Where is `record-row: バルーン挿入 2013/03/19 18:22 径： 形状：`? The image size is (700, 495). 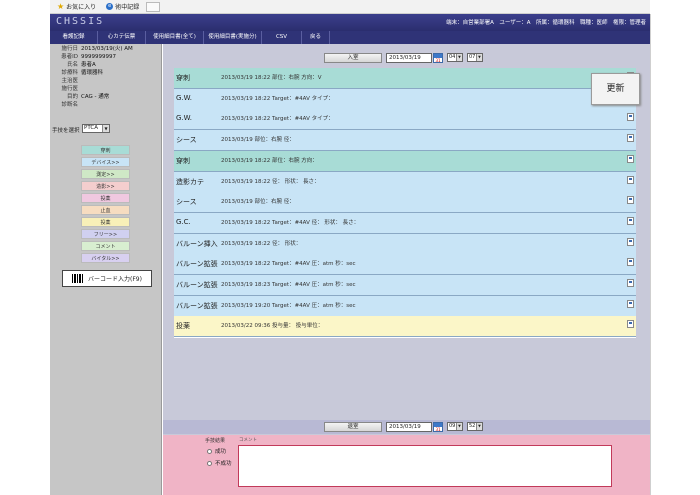 record-row: バルーン挿入 2013/03/19 18:22 径： 形状： is located at coordinates (405, 244).